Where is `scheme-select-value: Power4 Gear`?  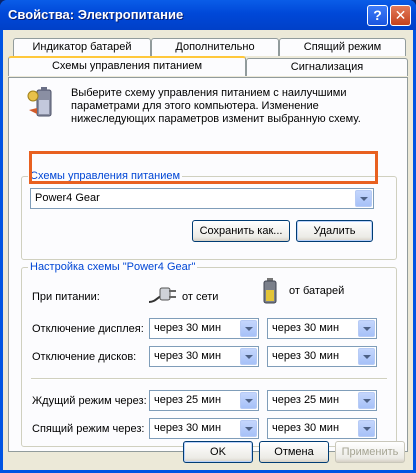 scheme-select-value: Power4 Gear is located at coordinates (67, 198).